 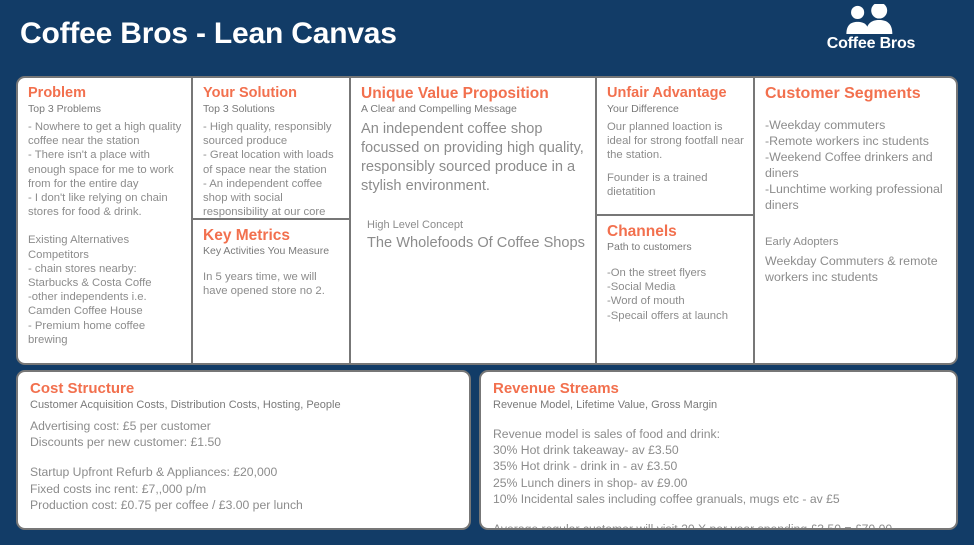 What do you see at coordinates (247, 235) in the screenshot?
I see `key-metrics-heading: Key Metrics` at bounding box center [247, 235].